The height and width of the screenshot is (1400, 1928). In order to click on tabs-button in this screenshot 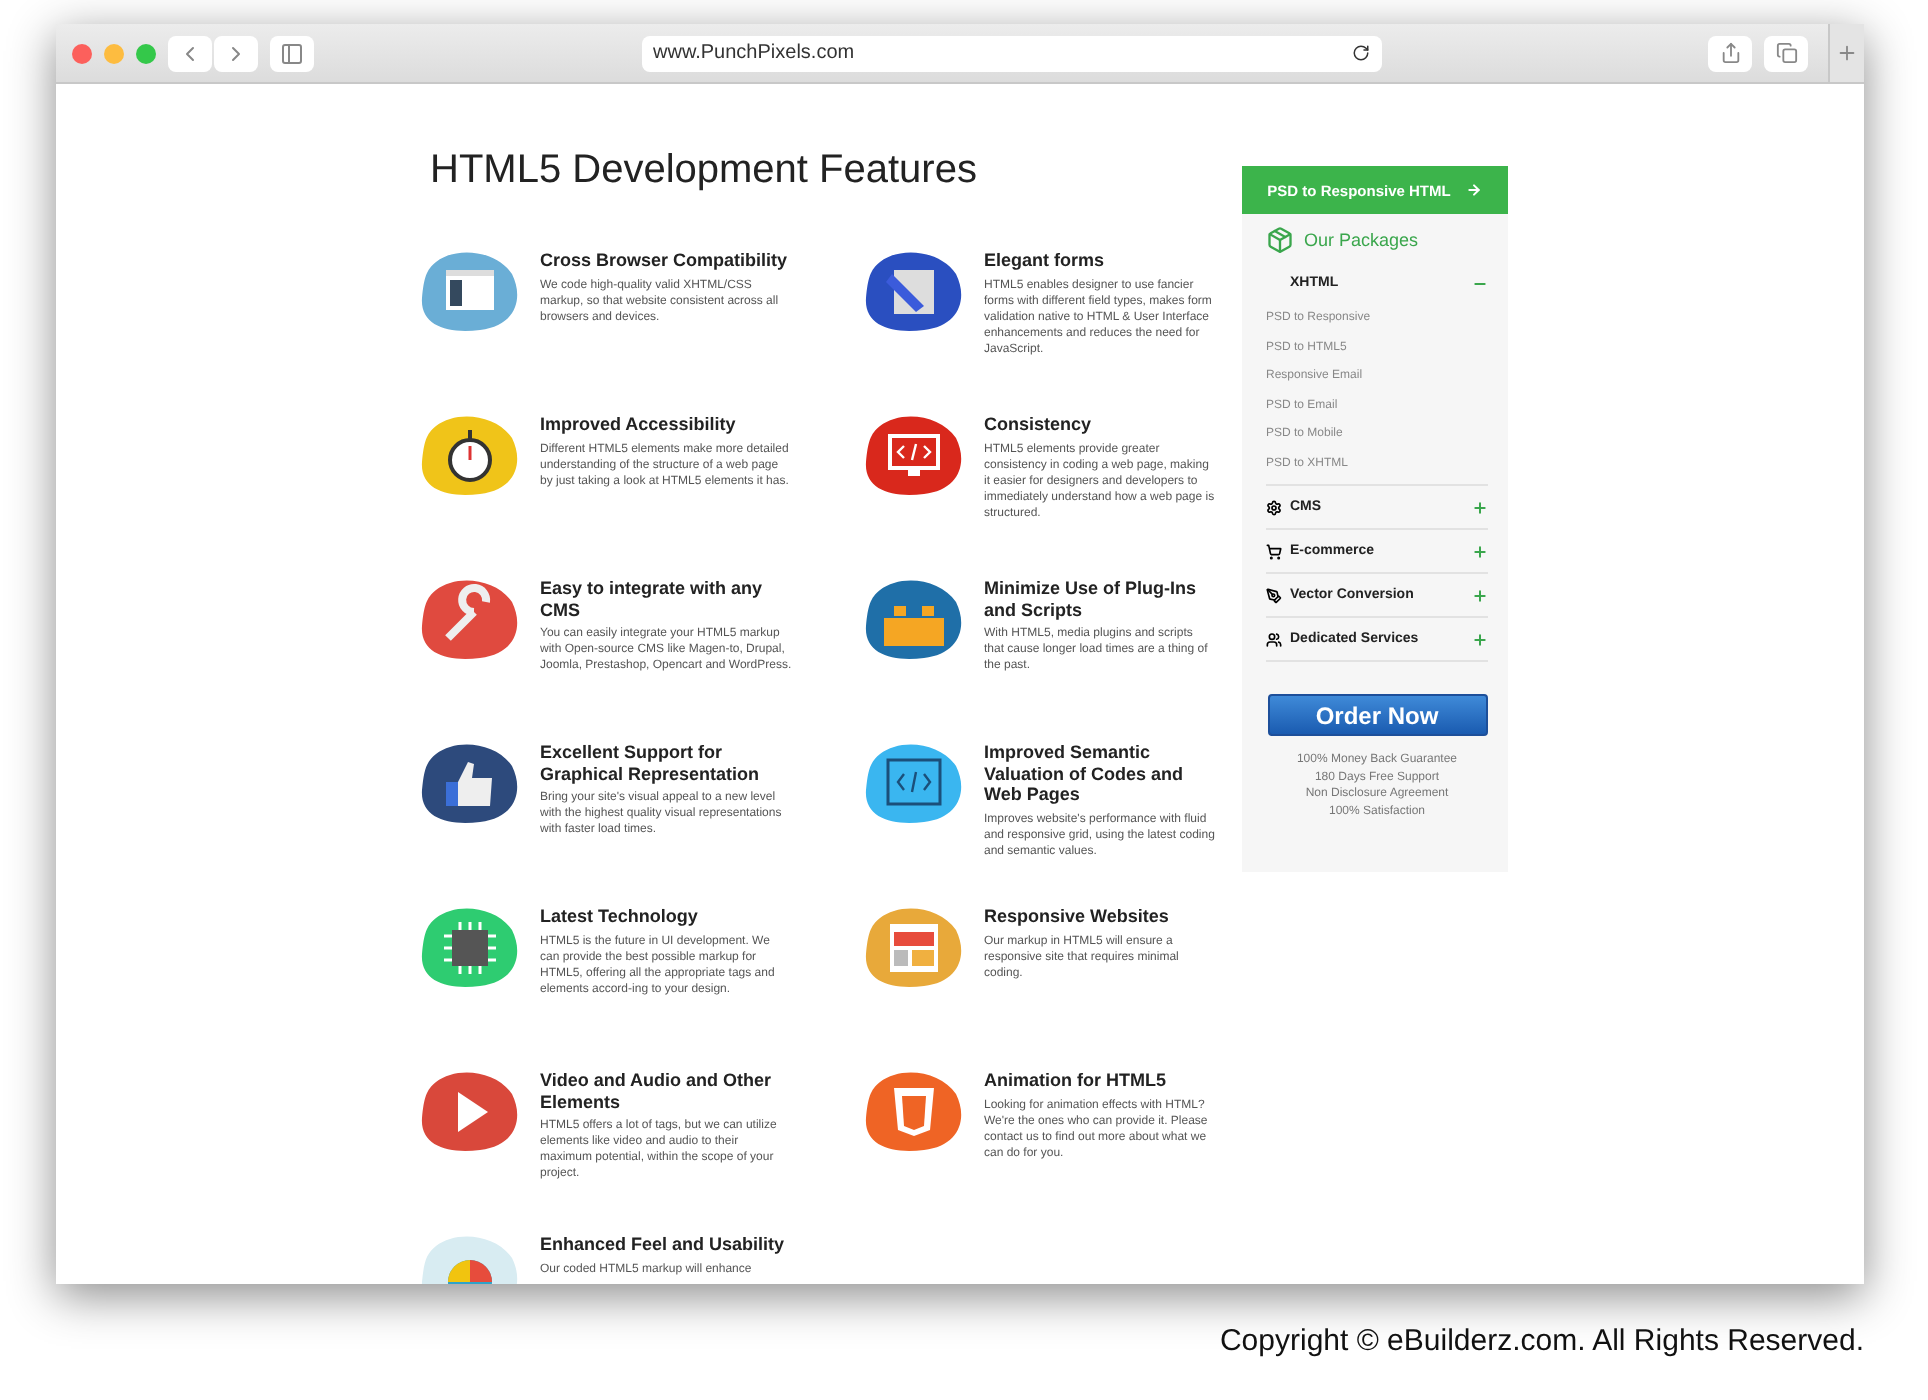, I will do `click(1786, 53)`.